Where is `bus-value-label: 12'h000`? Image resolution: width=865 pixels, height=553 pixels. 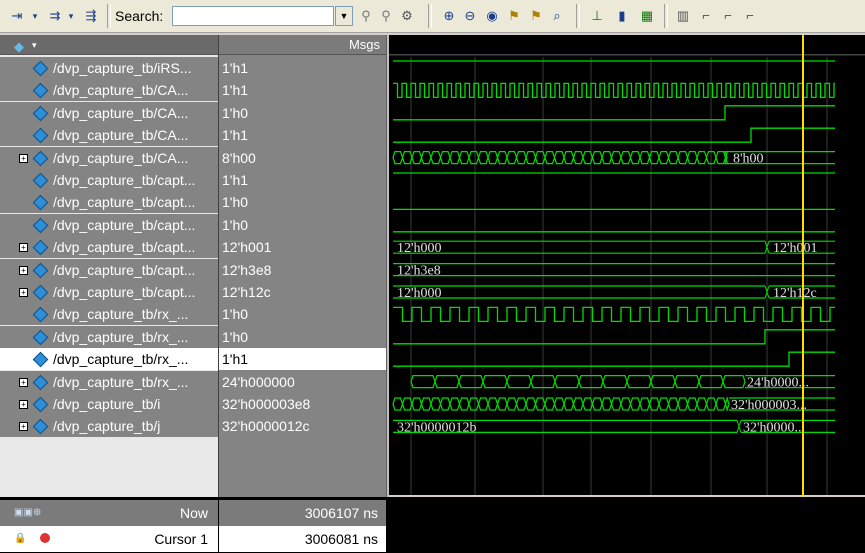
bus-value-label: 12'h000 is located at coordinates (419, 248).